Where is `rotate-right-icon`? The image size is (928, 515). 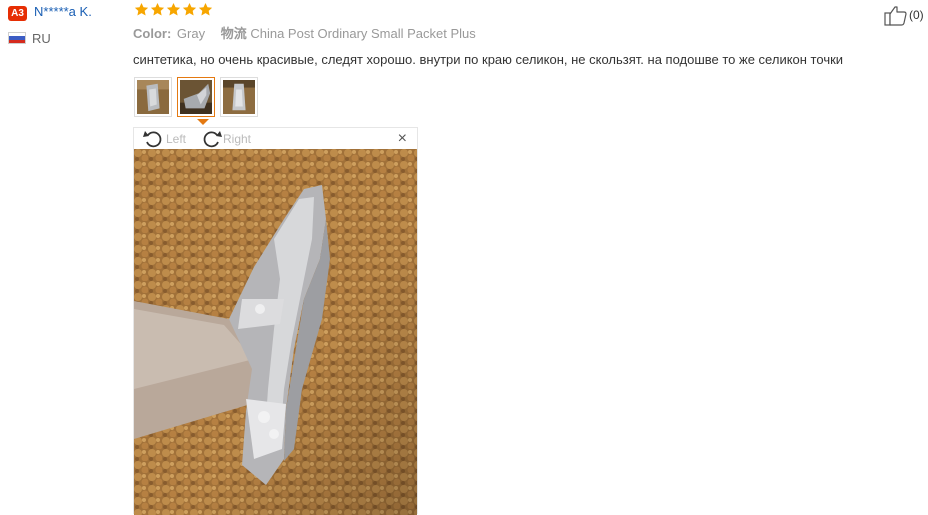
rotate-right-icon is located at coordinates (212, 138).